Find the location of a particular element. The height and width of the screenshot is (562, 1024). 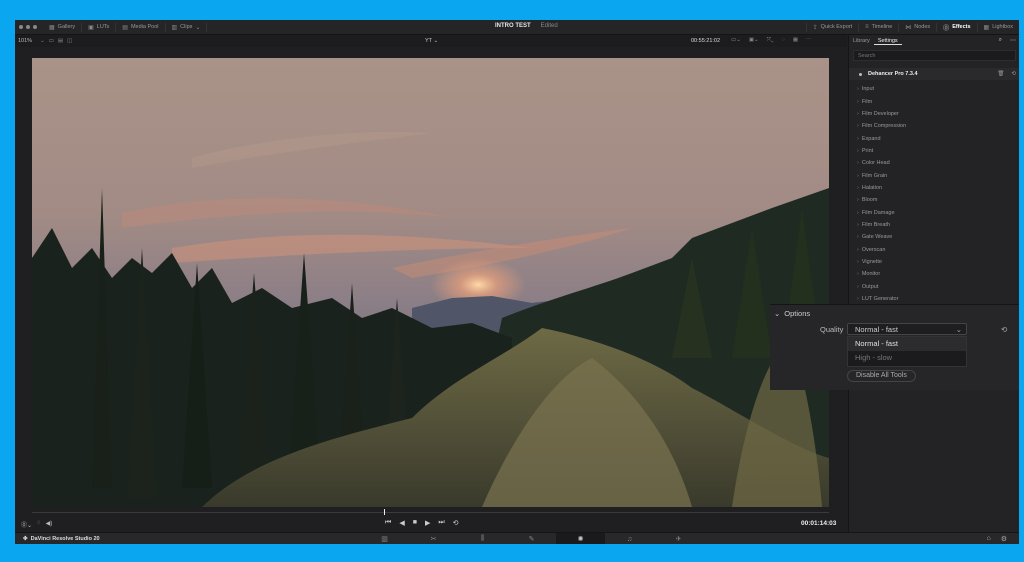

clips-button: ▥ Clips ⌄ is located at coordinates (187, 27).